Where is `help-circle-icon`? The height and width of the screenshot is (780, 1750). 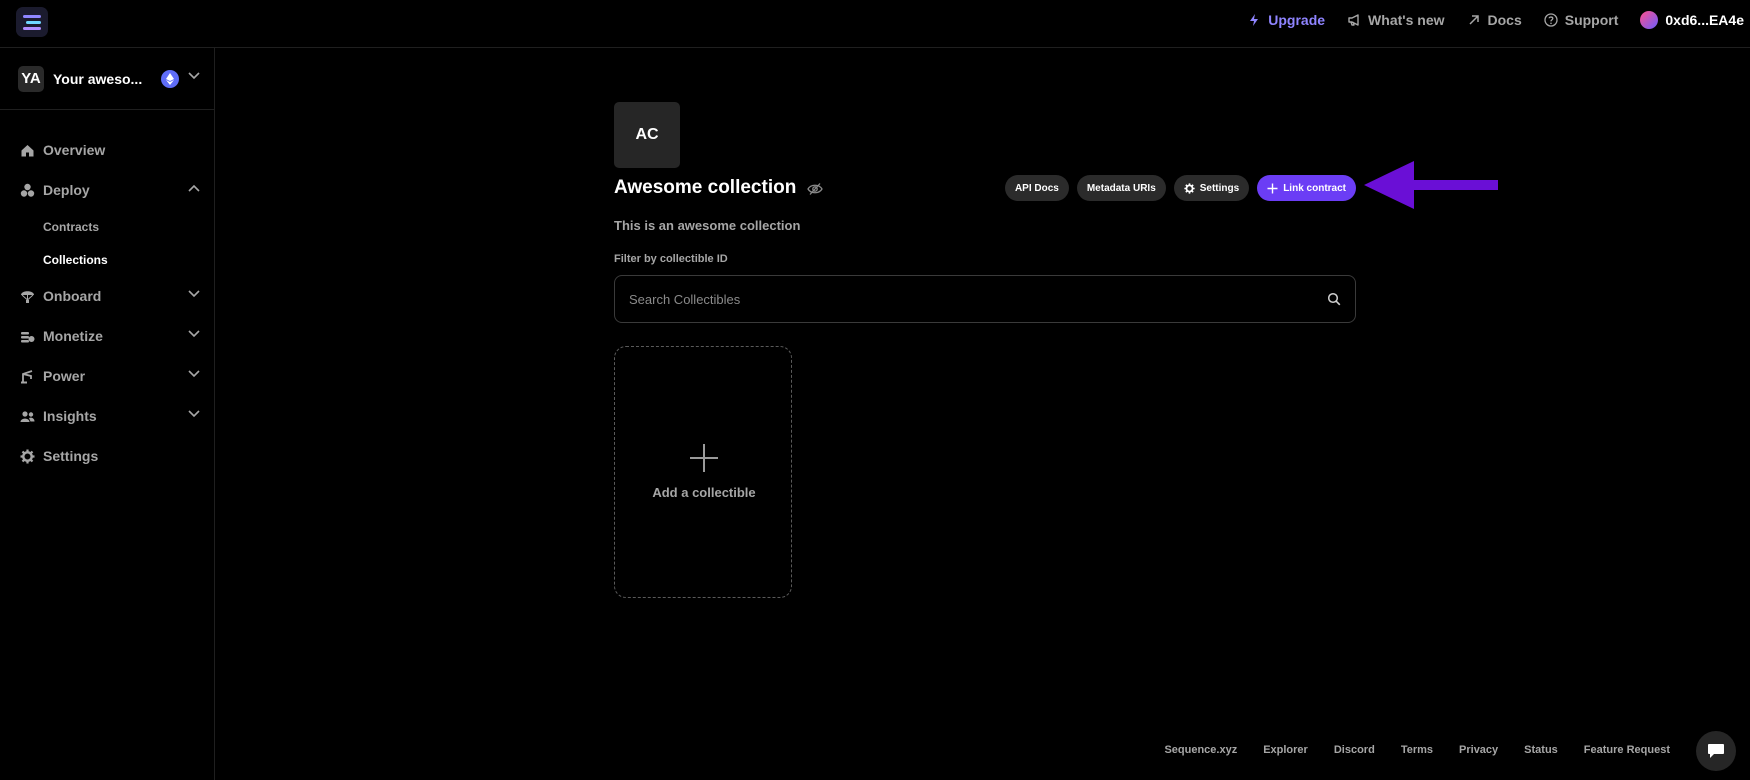 help-circle-icon is located at coordinates (1551, 20).